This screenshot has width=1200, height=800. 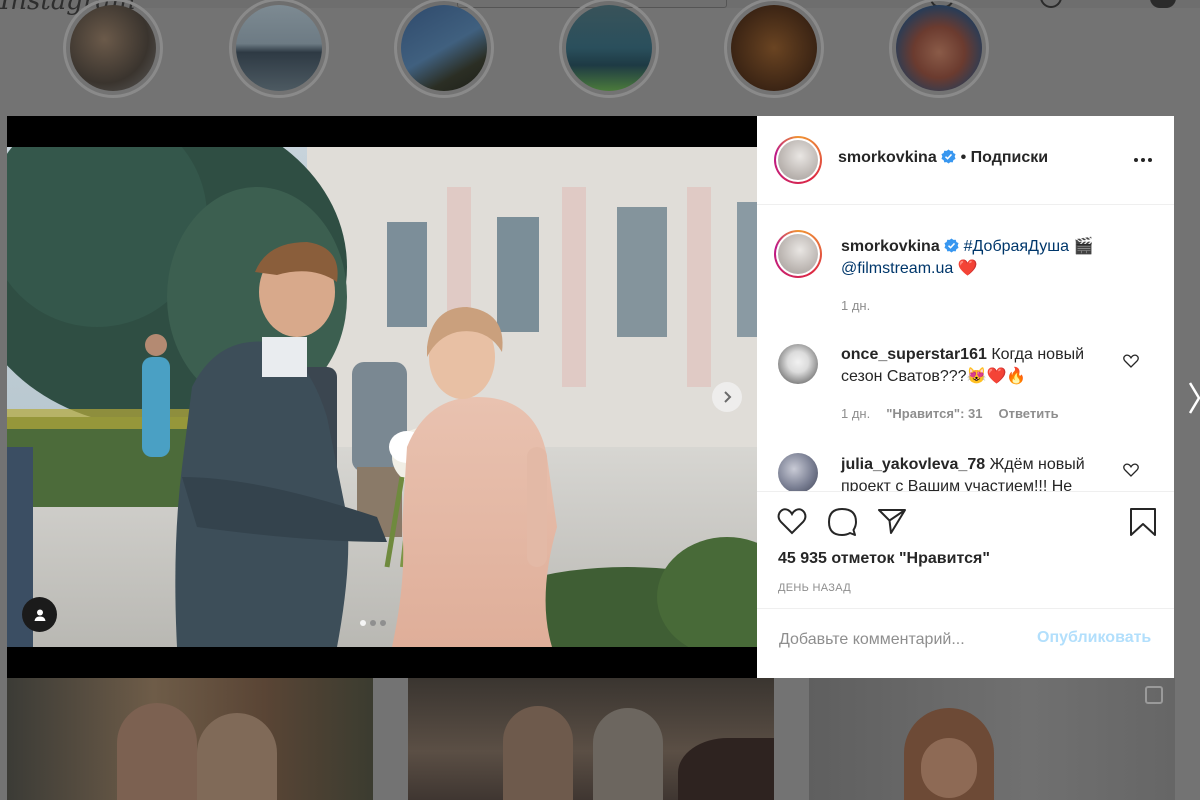 What do you see at coordinates (897, 268) in the screenshot?
I see `caption-mention-link: @filmstream.ua` at bounding box center [897, 268].